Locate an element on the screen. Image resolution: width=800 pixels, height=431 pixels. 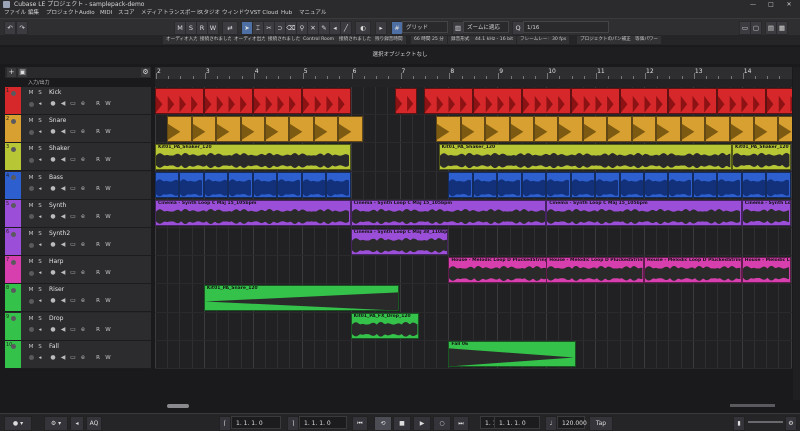
marker-button: ◂ is located at coordinates (77, 423).